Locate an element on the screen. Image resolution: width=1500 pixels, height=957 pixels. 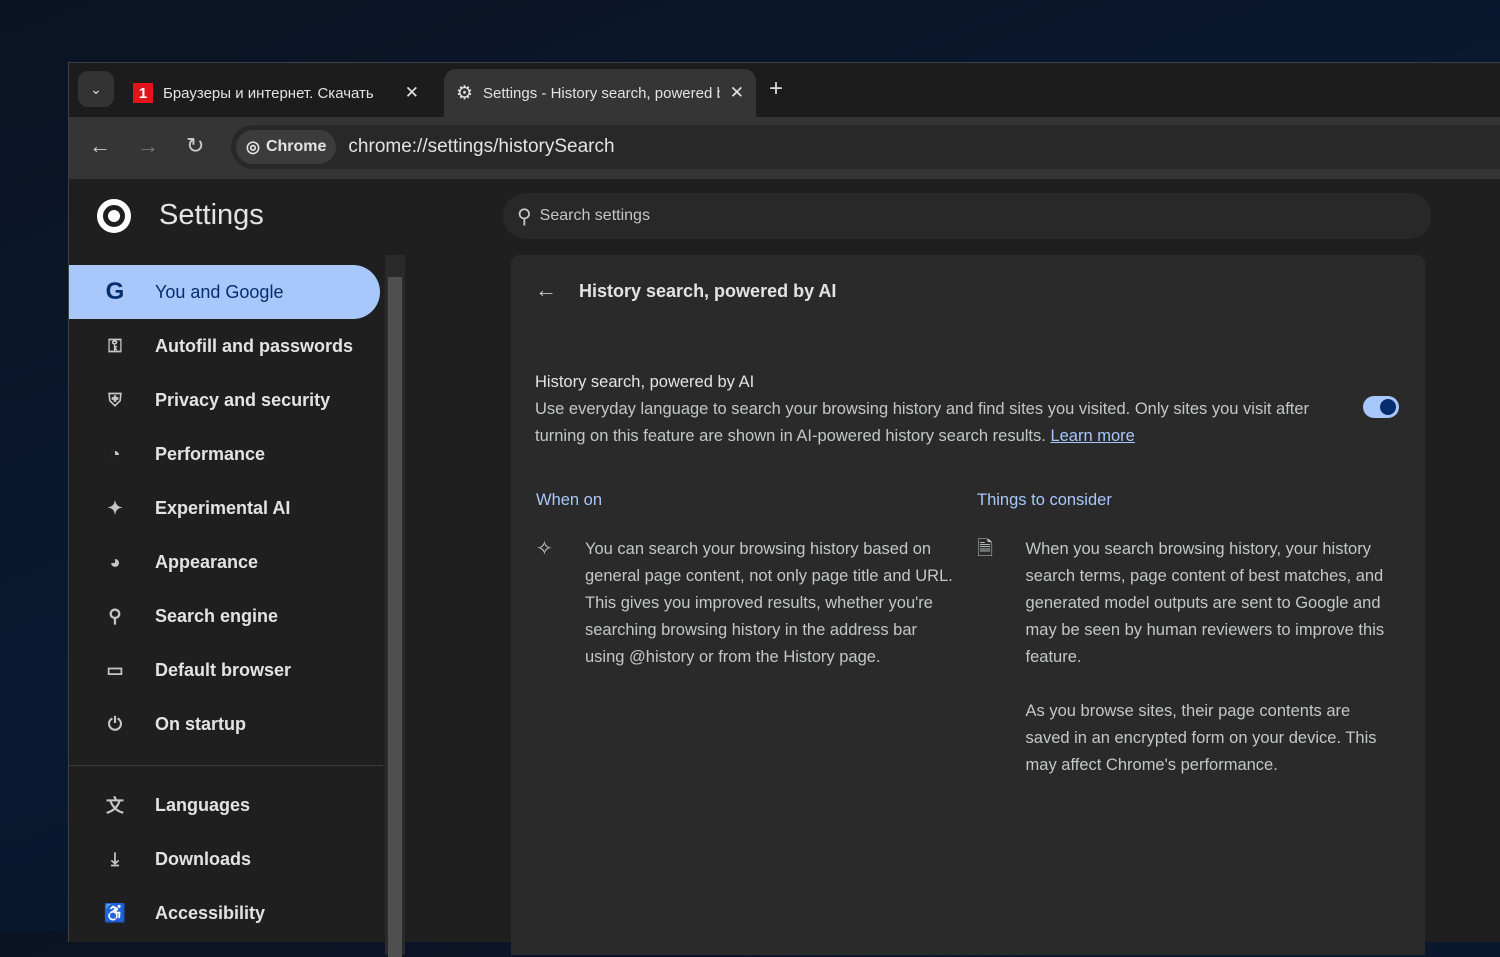
sidebar-item-label: Appearance is located at coordinates (207, 561).